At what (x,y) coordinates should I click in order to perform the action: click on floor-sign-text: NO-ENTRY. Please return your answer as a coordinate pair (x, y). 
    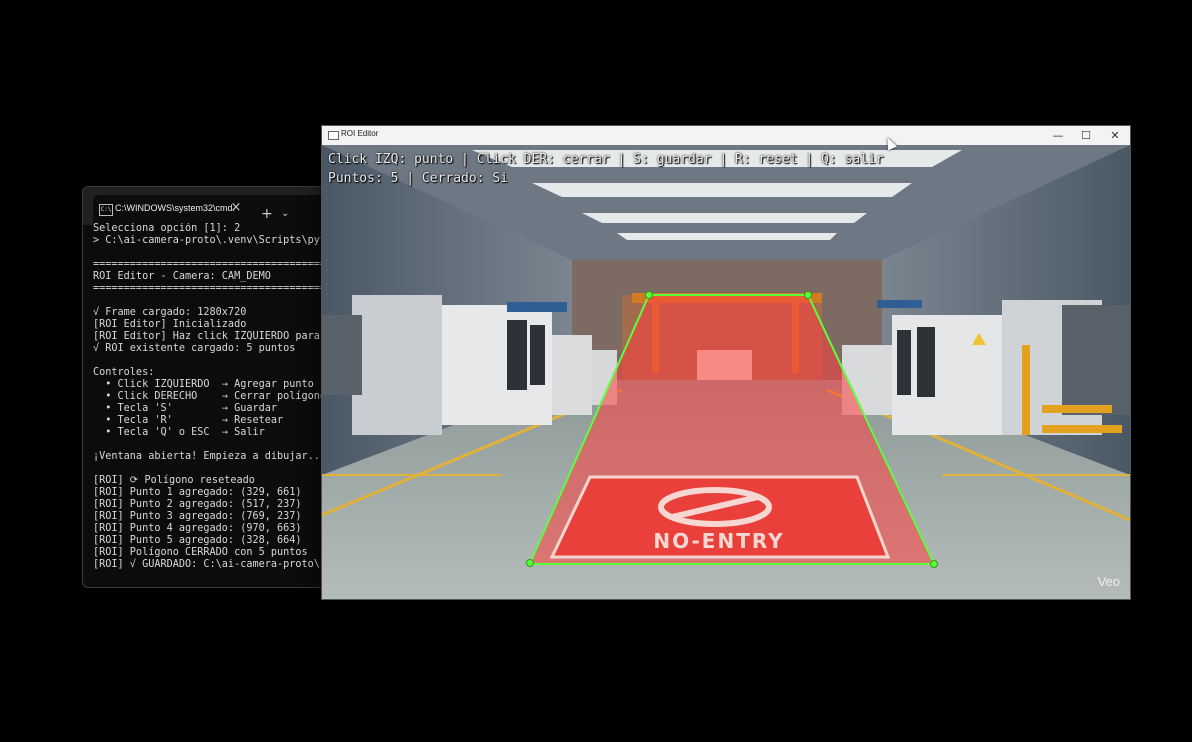
    Looking at the image, I should click on (718, 541).